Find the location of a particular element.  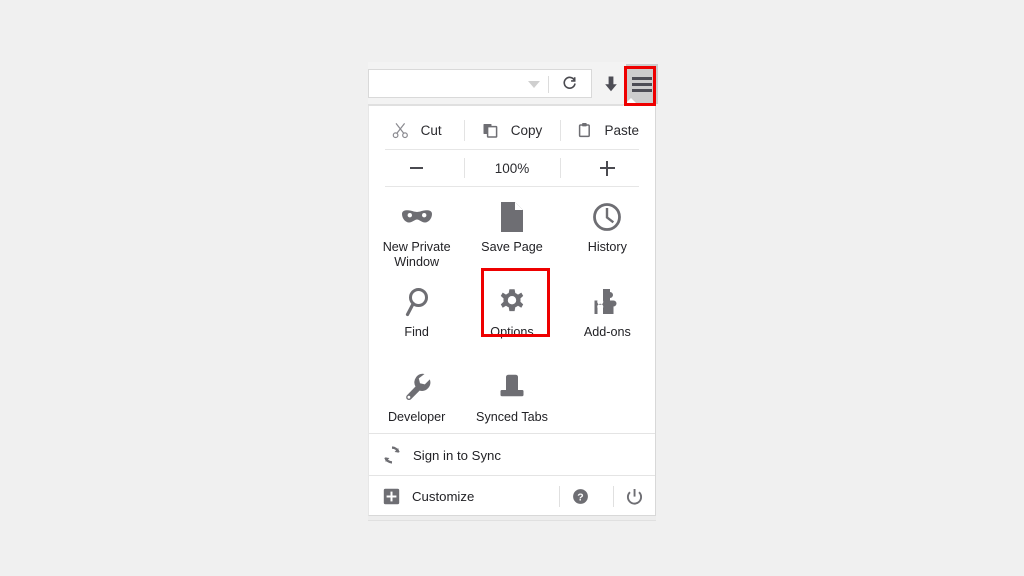

clock-icon is located at coordinates (607, 217).